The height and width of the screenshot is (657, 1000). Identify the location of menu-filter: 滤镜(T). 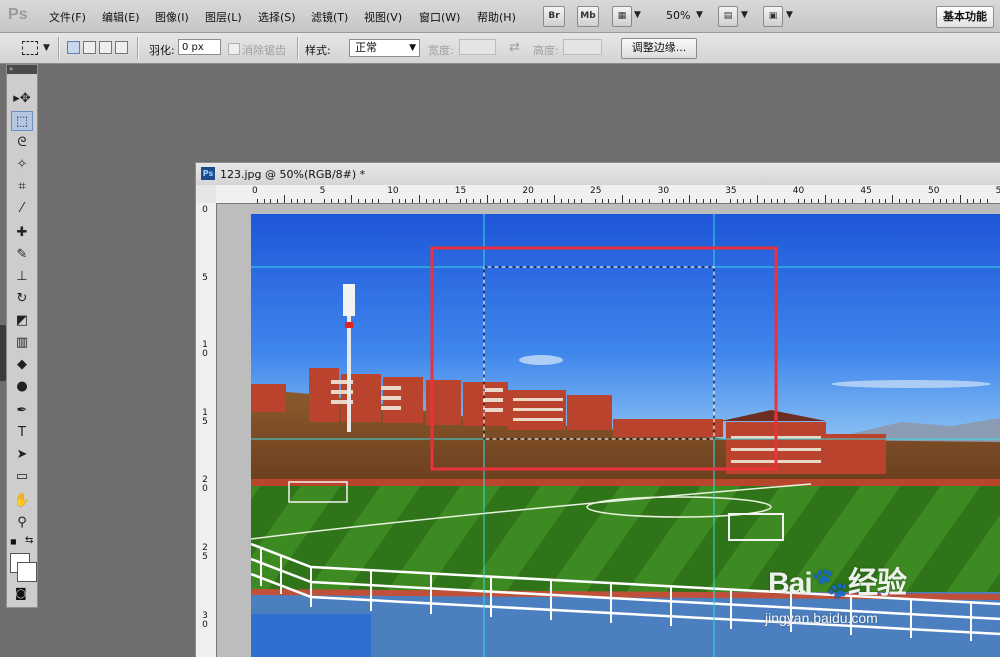
(329, 17).